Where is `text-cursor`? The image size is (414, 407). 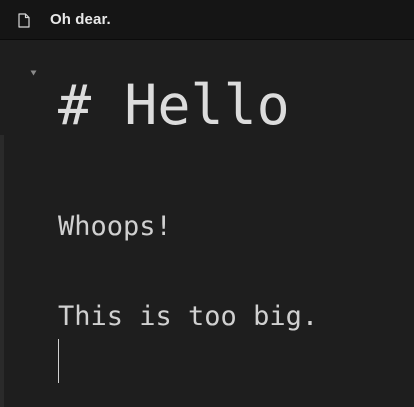 text-cursor is located at coordinates (58, 361).